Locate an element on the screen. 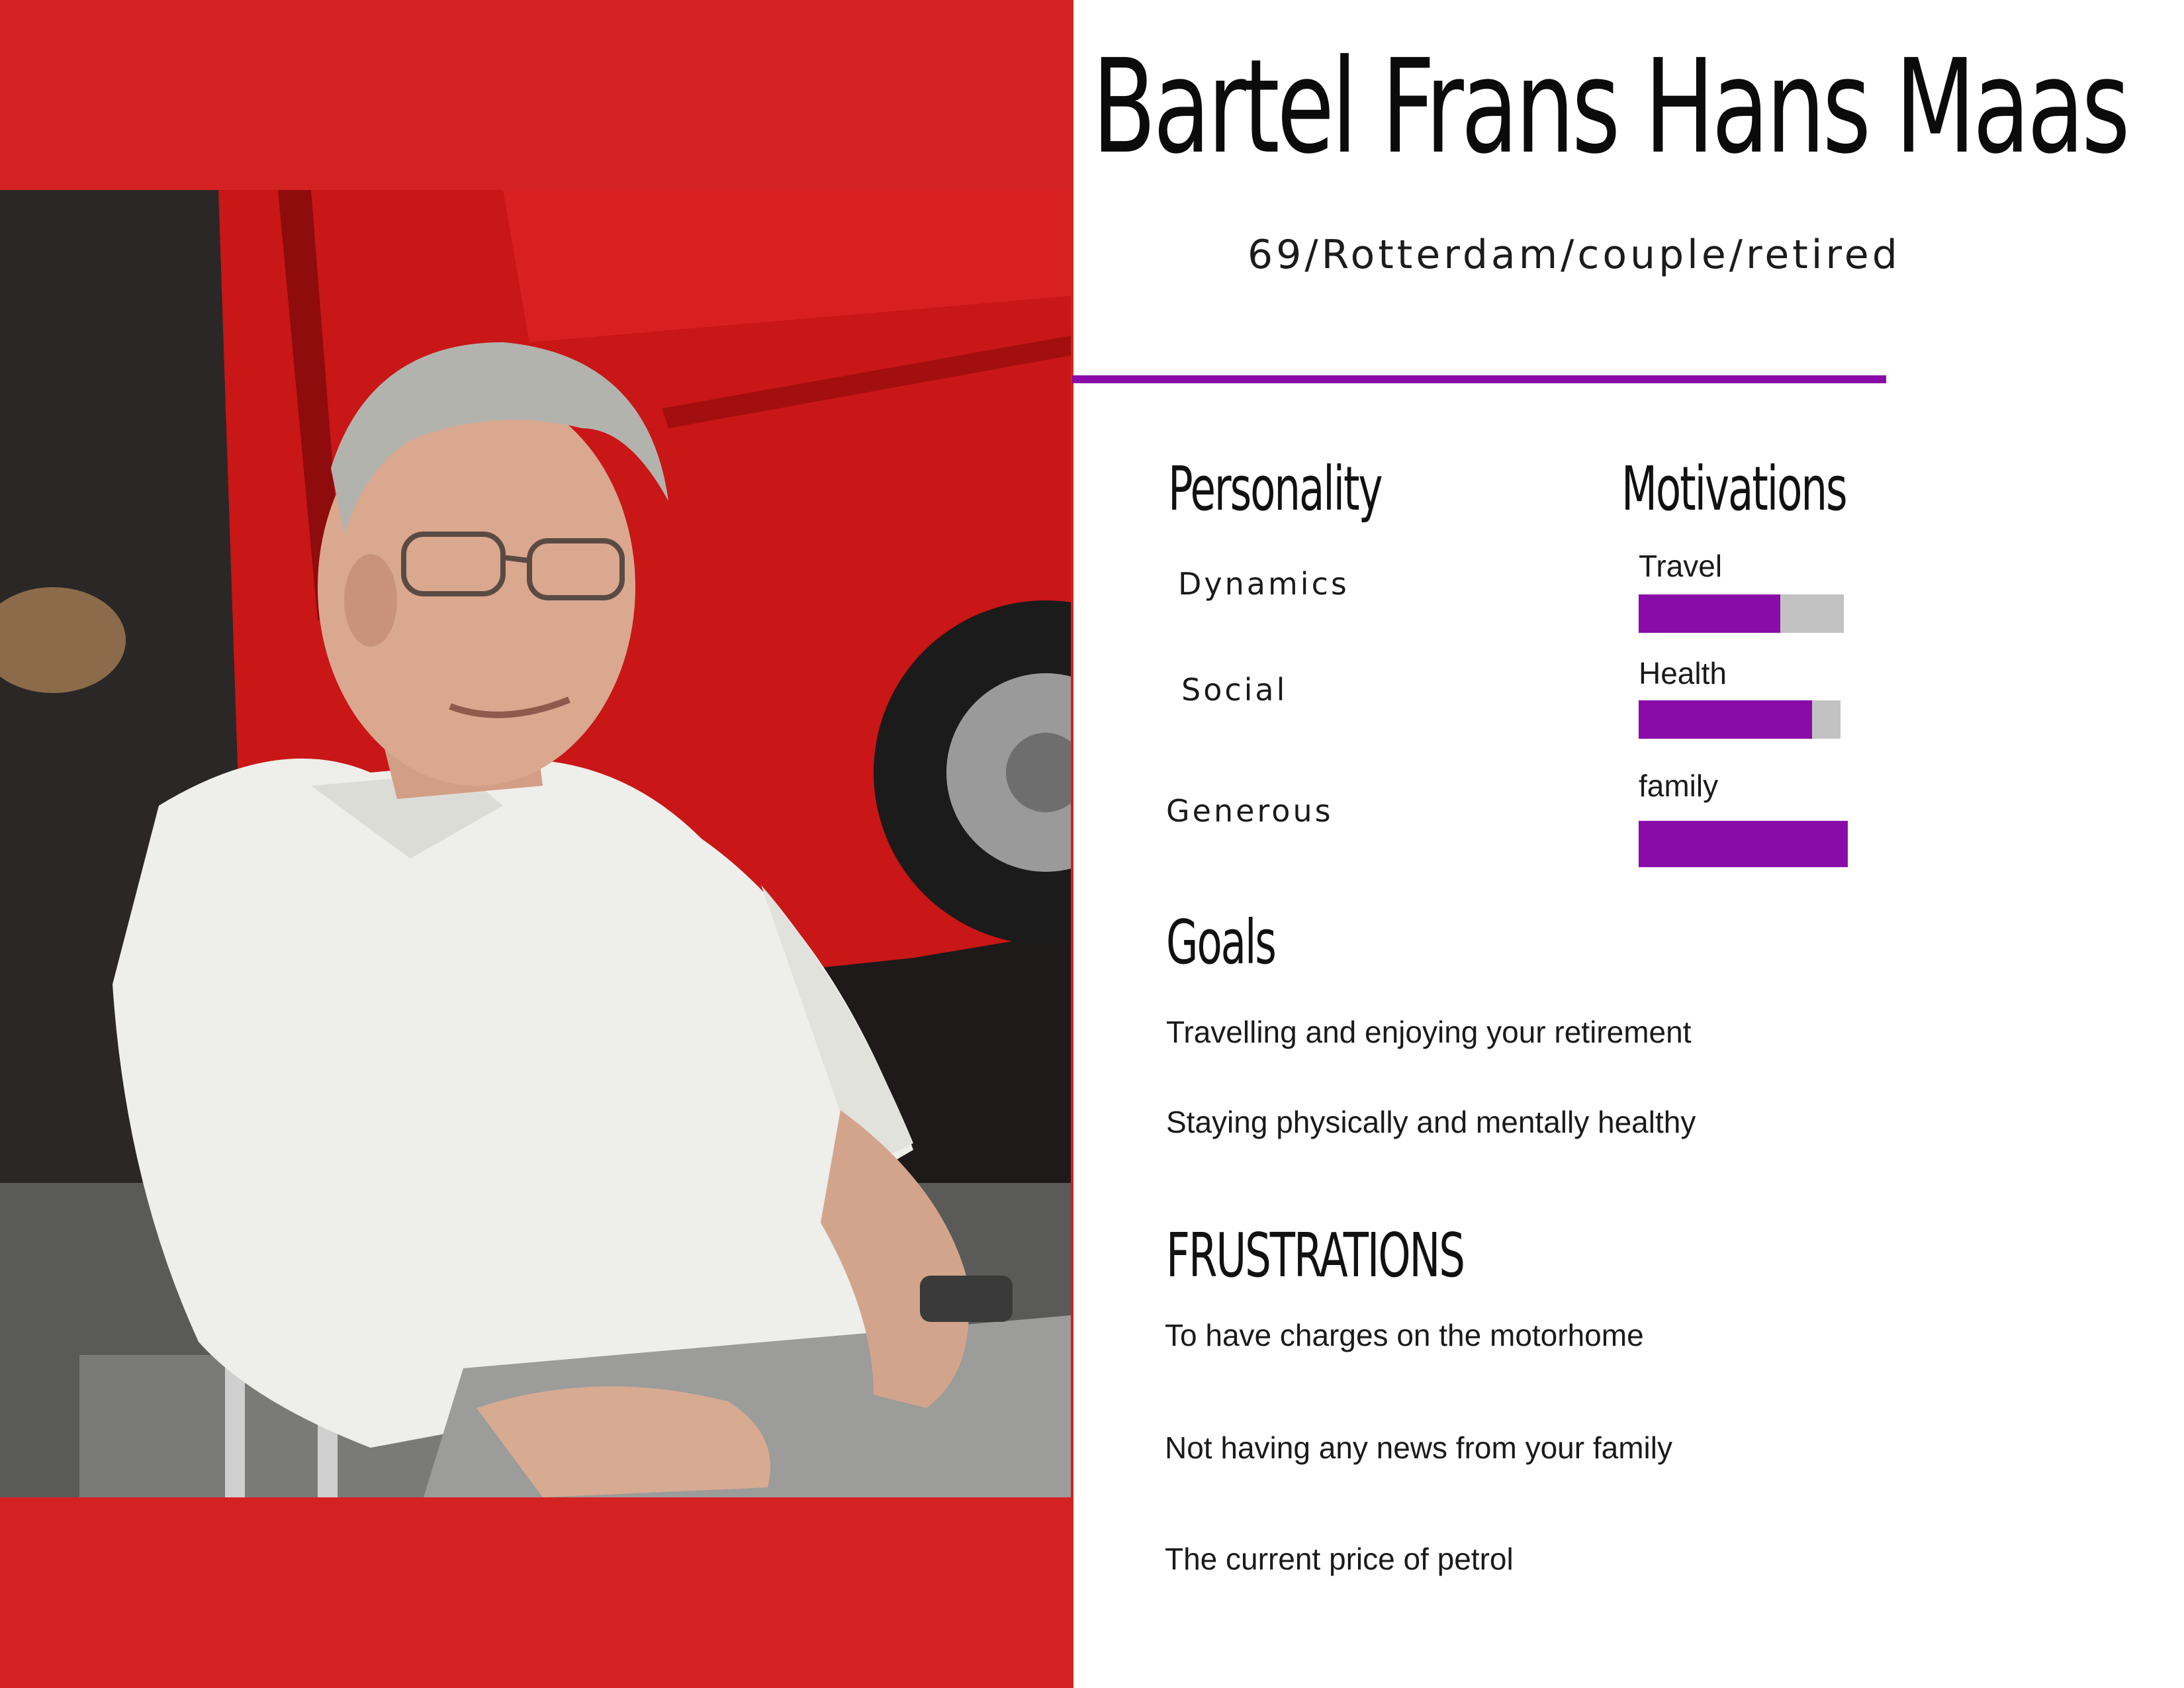  frustration-item: Not having any news from your family is located at coordinates (1419, 1447).